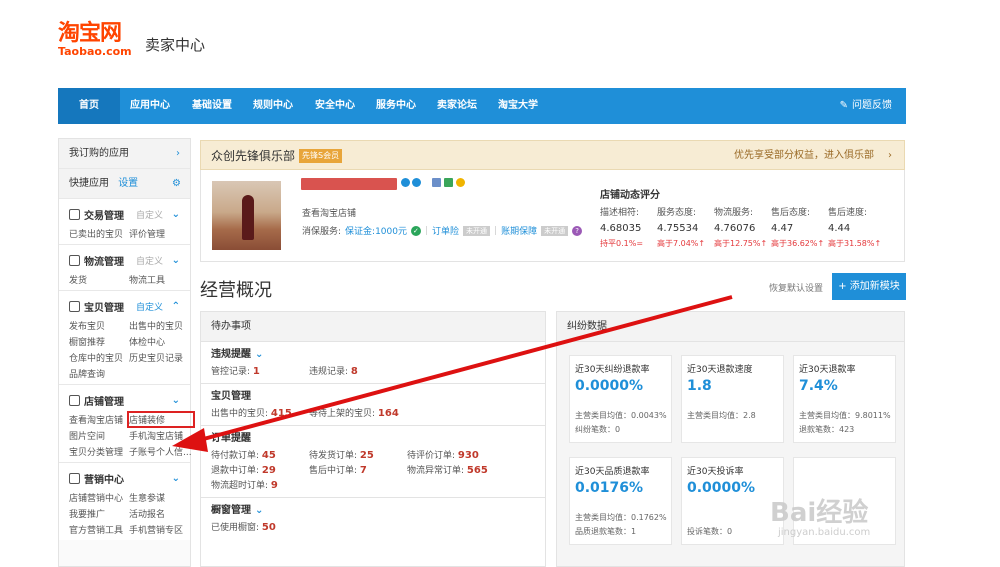 The height and width of the screenshot is (567, 1000). Describe the element at coordinates (74, 214) in the screenshot. I see `trade-icon` at that location.